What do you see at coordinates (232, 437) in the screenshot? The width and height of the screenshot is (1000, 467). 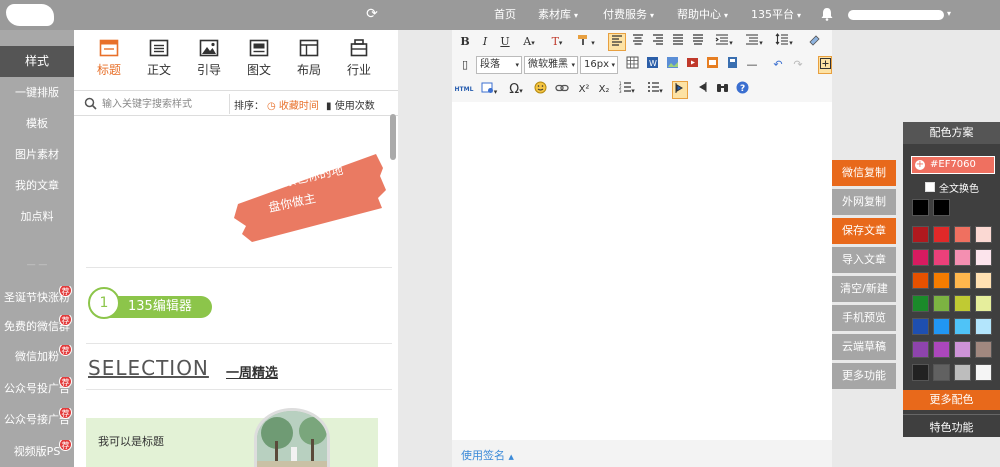 I see `style-card-photo-title: 我可以是标题` at bounding box center [232, 437].